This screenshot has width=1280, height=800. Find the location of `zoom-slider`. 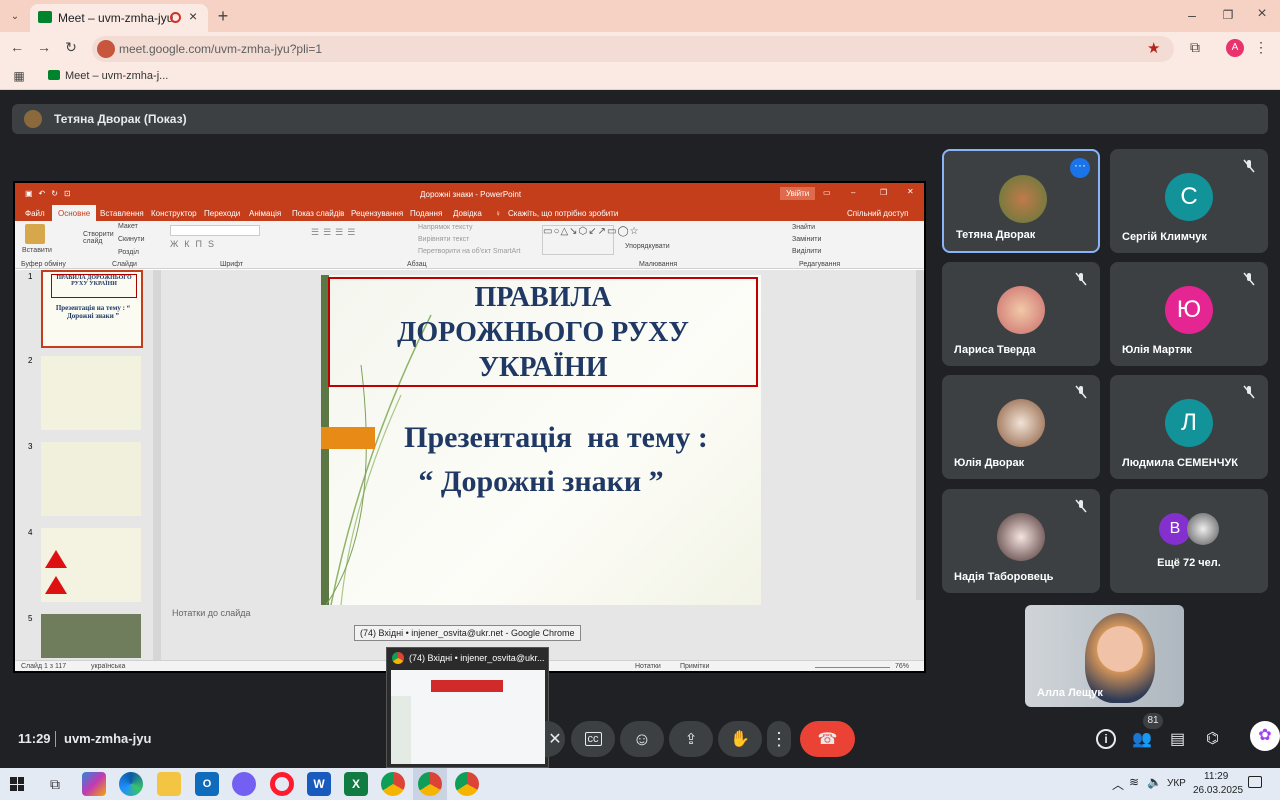

zoom-slider is located at coordinates (852, 667).